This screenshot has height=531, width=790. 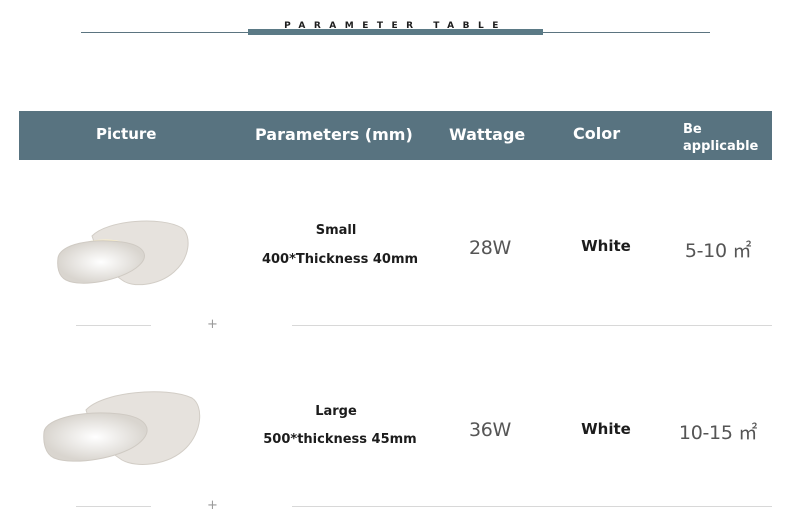 What do you see at coordinates (340, 439) in the screenshot?
I see `row-dimensions: 500*thickness 45mm` at bounding box center [340, 439].